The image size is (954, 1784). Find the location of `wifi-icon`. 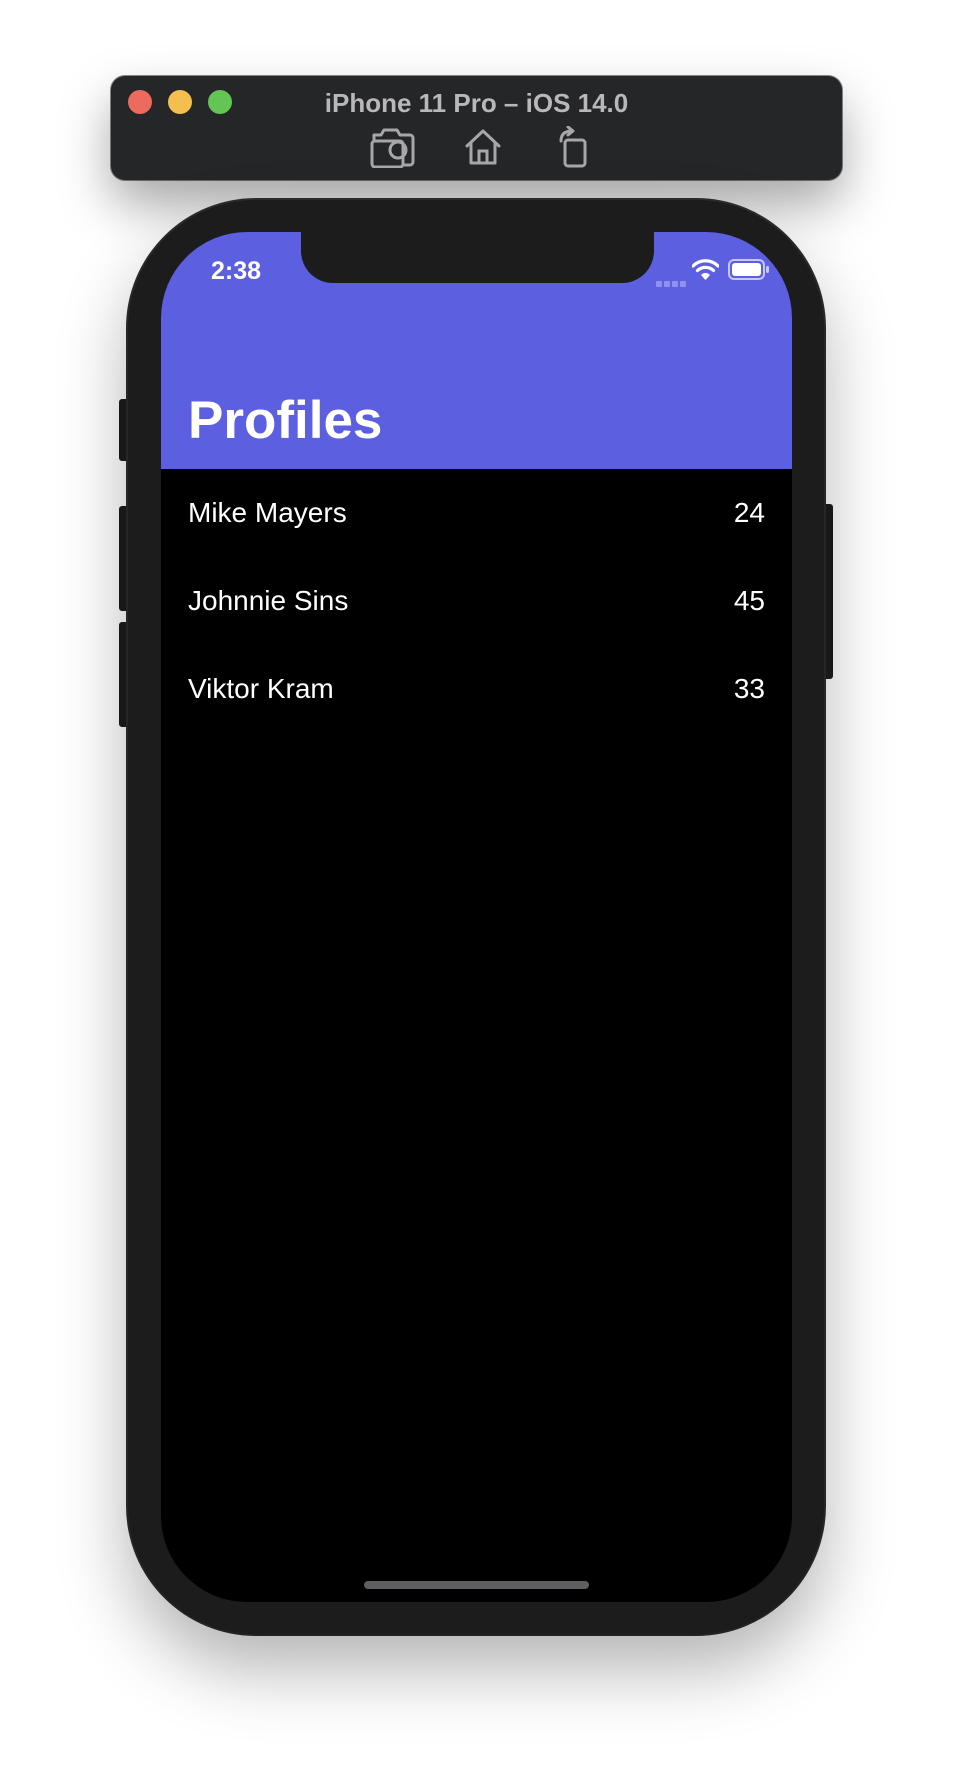

wifi-icon is located at coordinates (705, 269).